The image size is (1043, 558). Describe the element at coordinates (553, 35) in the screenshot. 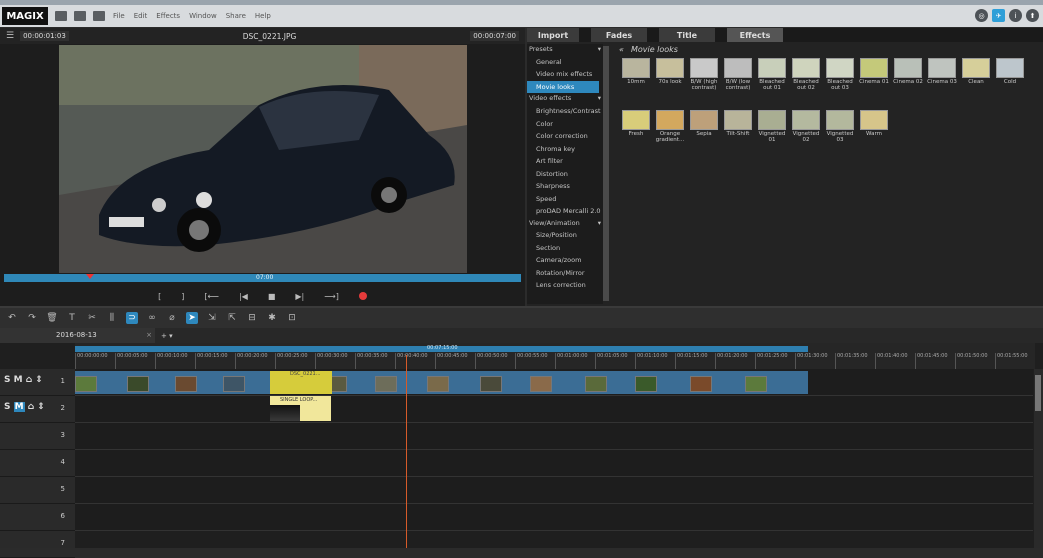

I see `tab-import: Import` at that location.